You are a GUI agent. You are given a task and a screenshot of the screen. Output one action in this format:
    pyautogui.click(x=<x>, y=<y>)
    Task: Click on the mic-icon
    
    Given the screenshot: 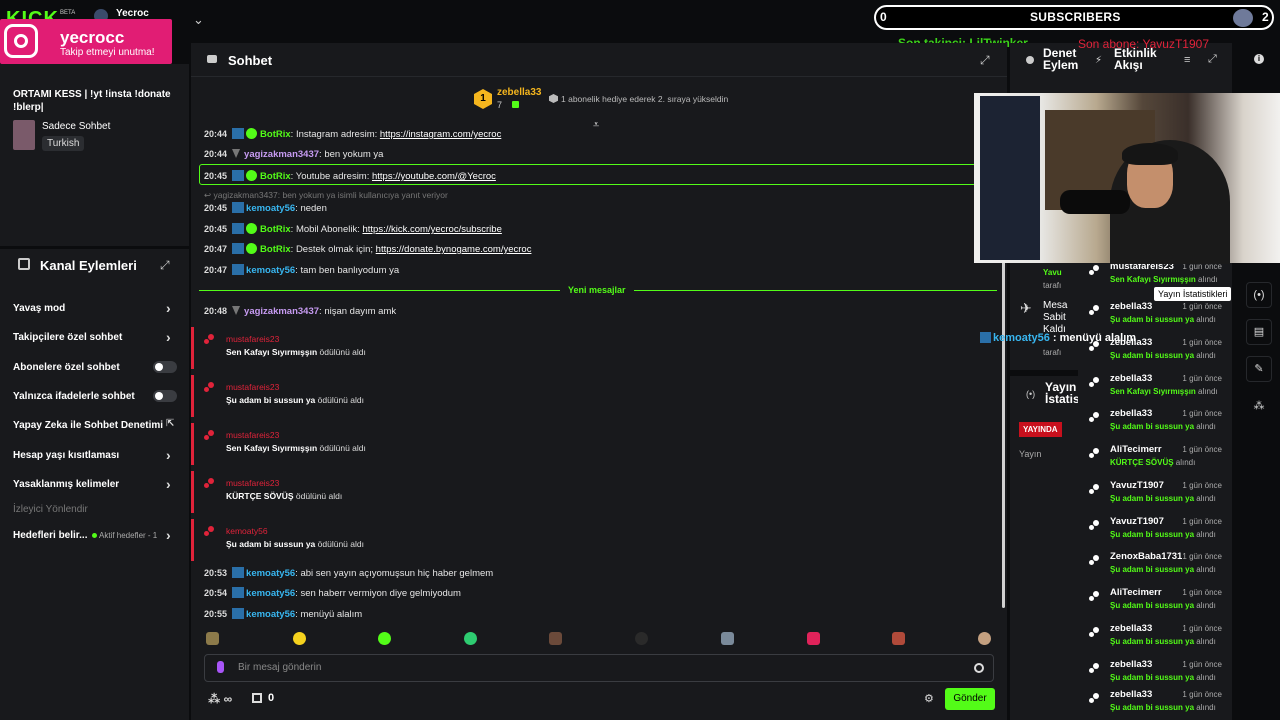 What is the action you would take?
    pyautogui.click(x=220, y=667)
    